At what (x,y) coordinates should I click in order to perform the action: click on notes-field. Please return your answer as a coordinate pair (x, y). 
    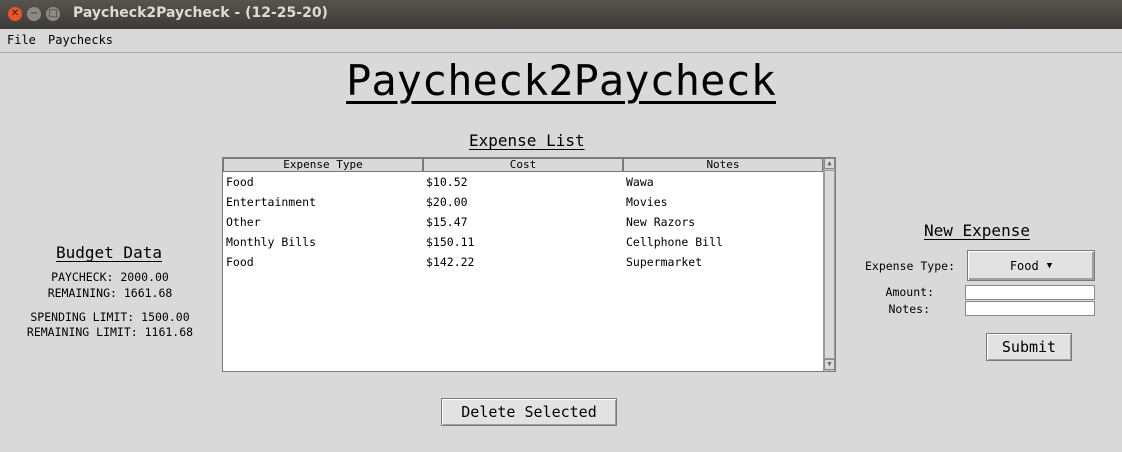
    Looking at the image, I should click on (1030, 308).